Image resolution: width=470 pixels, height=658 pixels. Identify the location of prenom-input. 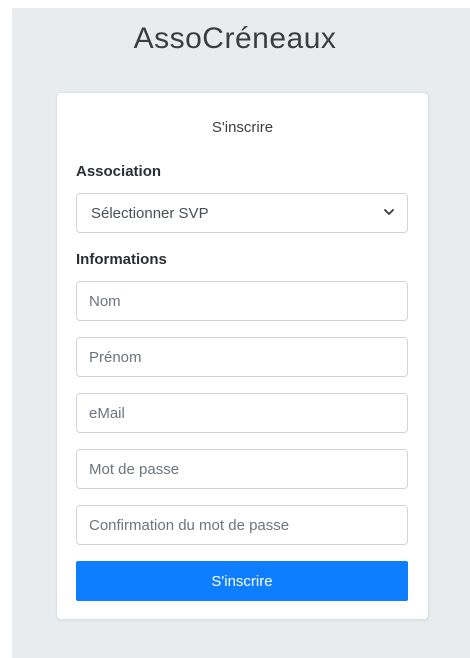
(242, 357).